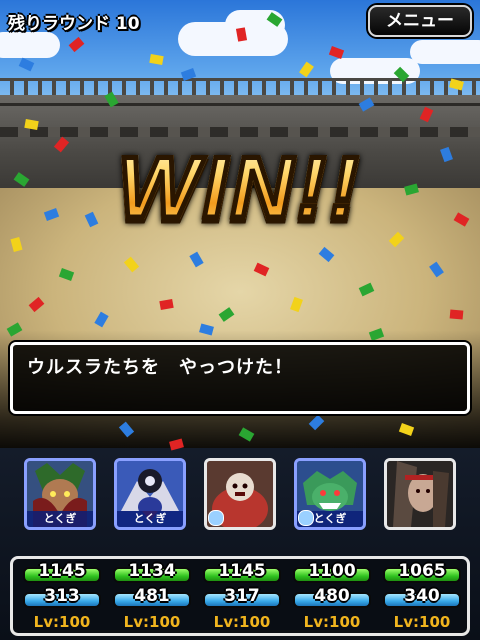 The height and width of the screenshot is (640, 480). What do you see at coordinates (332, 596) in the screenshot?
I see `mp-value: 480` at bounding box center [332, 596].